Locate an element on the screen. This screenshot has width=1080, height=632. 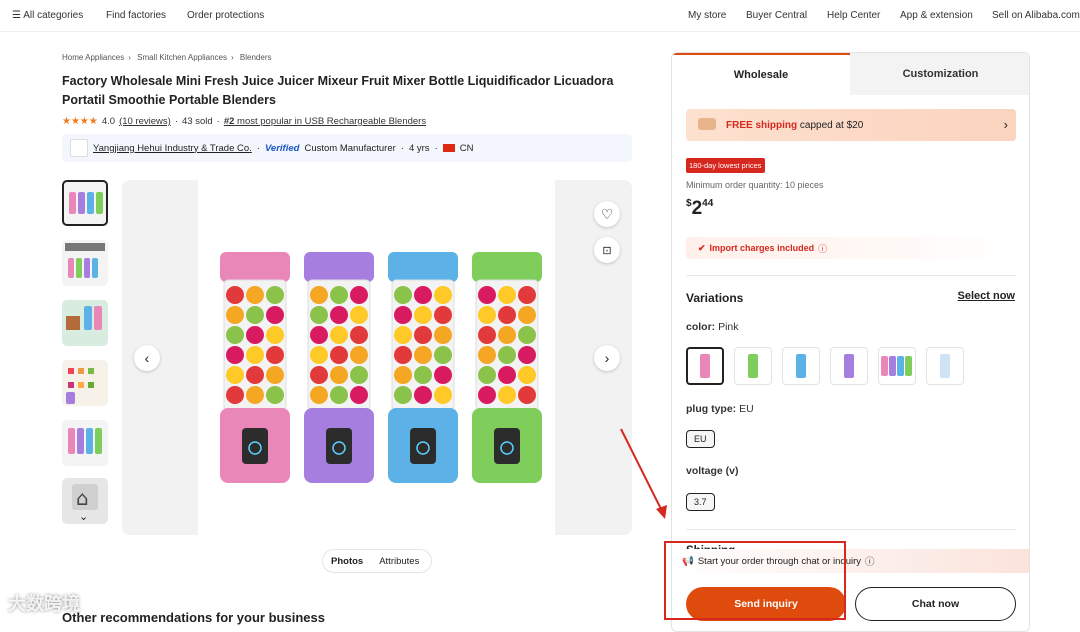
divider is located at coordinates (851, 529).